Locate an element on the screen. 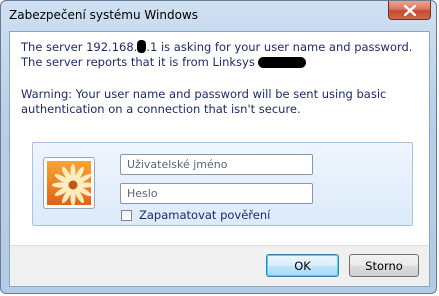  redaction-mark-ip is located at coordinates (142, 46).